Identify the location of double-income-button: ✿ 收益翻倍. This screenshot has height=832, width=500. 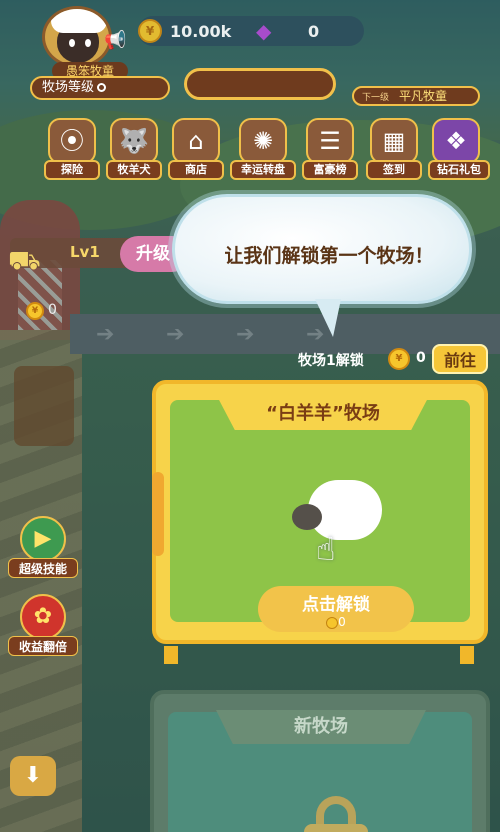
(43, 629).